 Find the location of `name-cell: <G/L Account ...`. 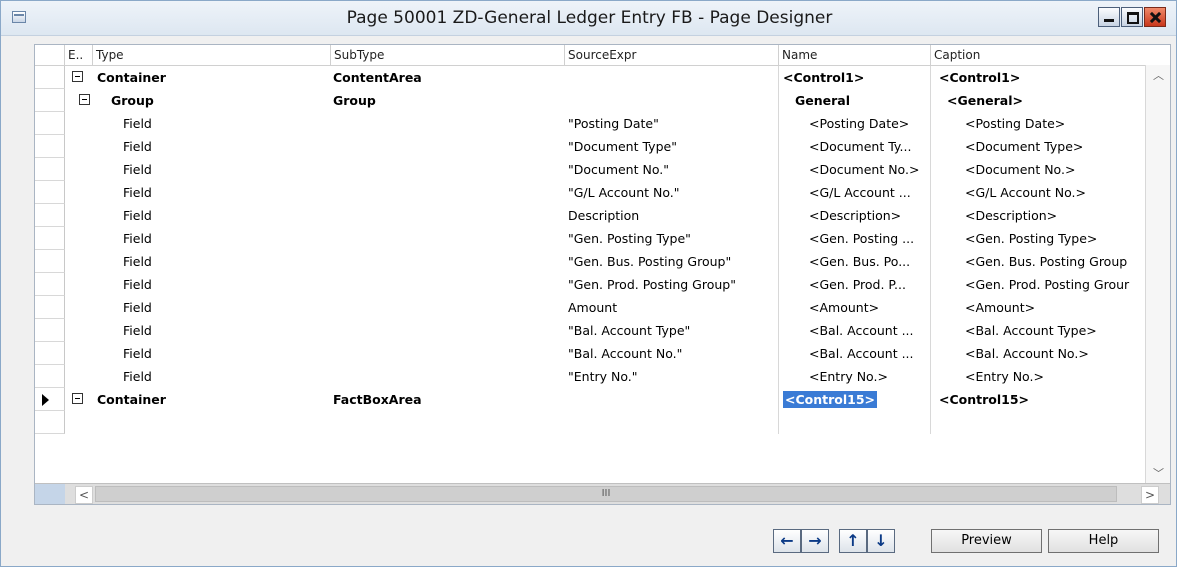

name-cell: <G/L Account ... is located at coordinates (855, 192).